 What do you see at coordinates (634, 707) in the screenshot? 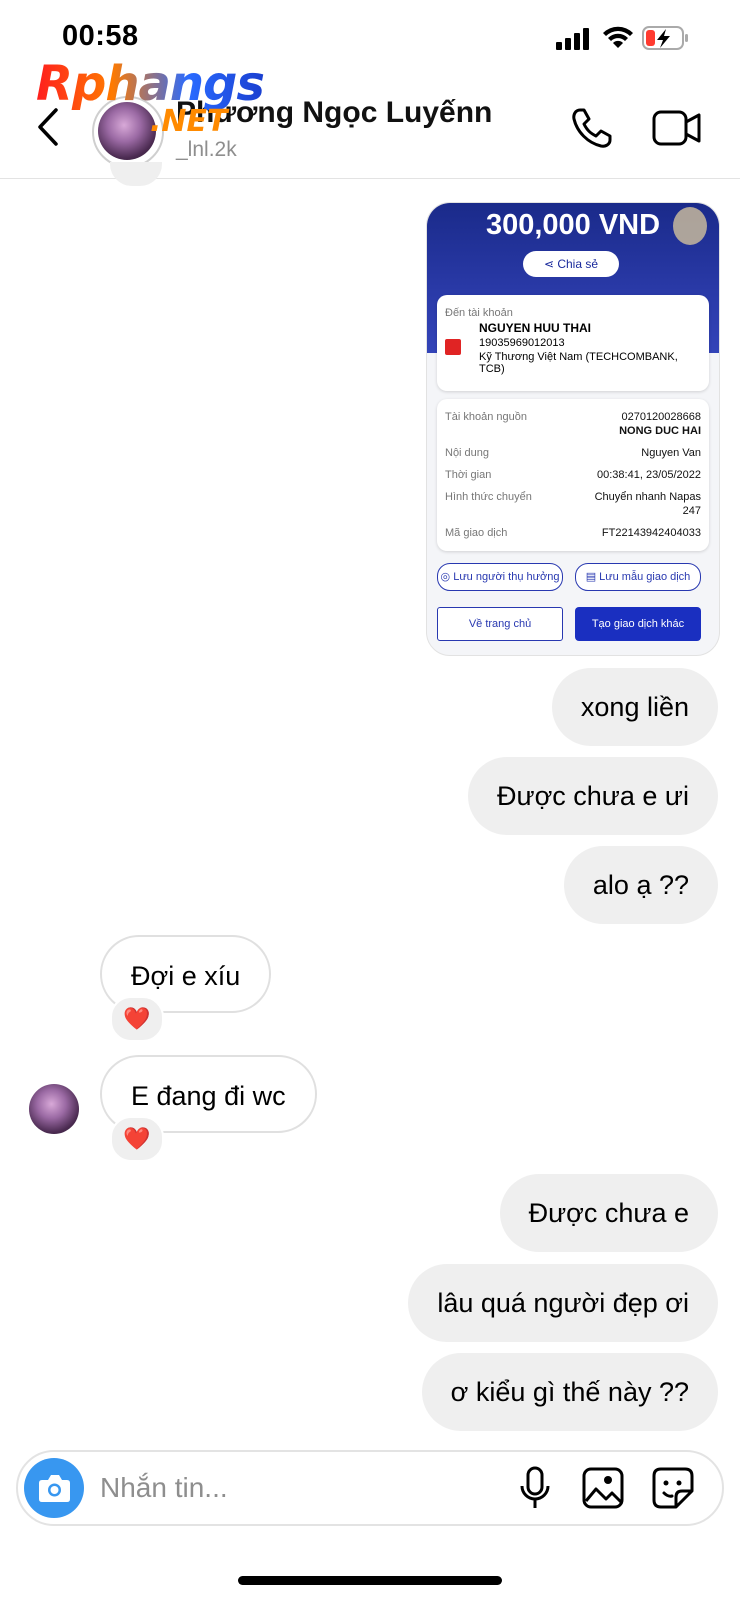
I see `message-bubble-outgoing: xong liền` at bounding box center [634, 707].